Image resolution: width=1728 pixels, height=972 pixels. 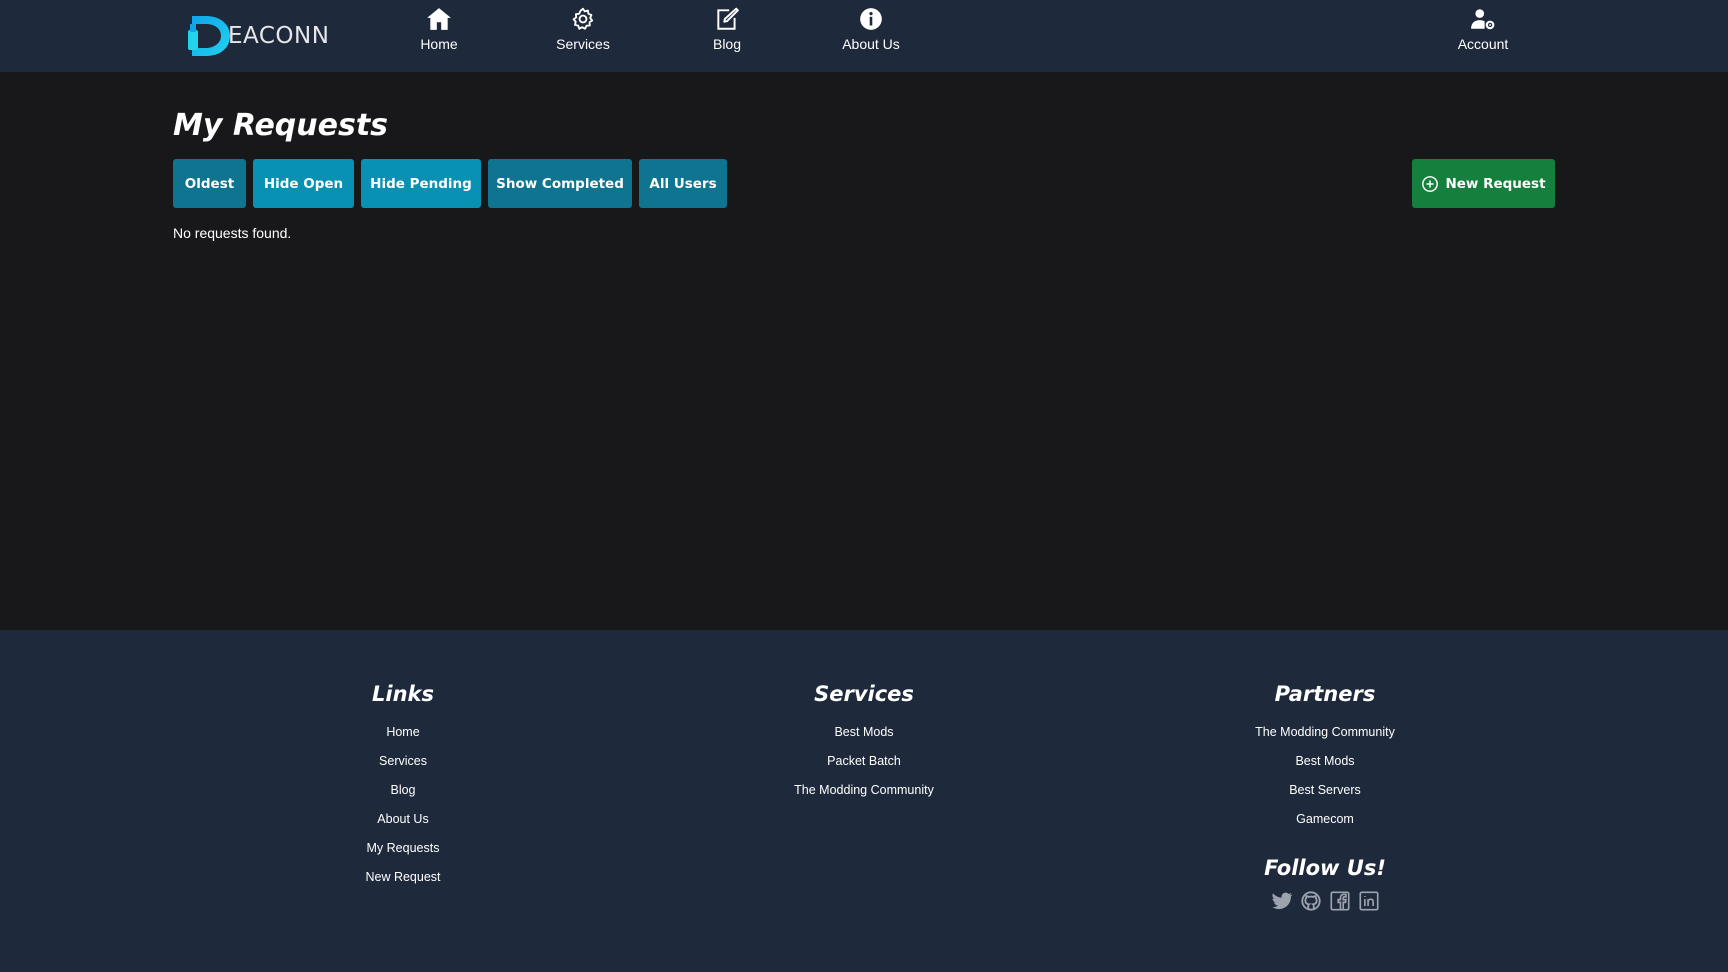 I want to click on filter-all-users-button: All Users, so click(x=683, y=183).